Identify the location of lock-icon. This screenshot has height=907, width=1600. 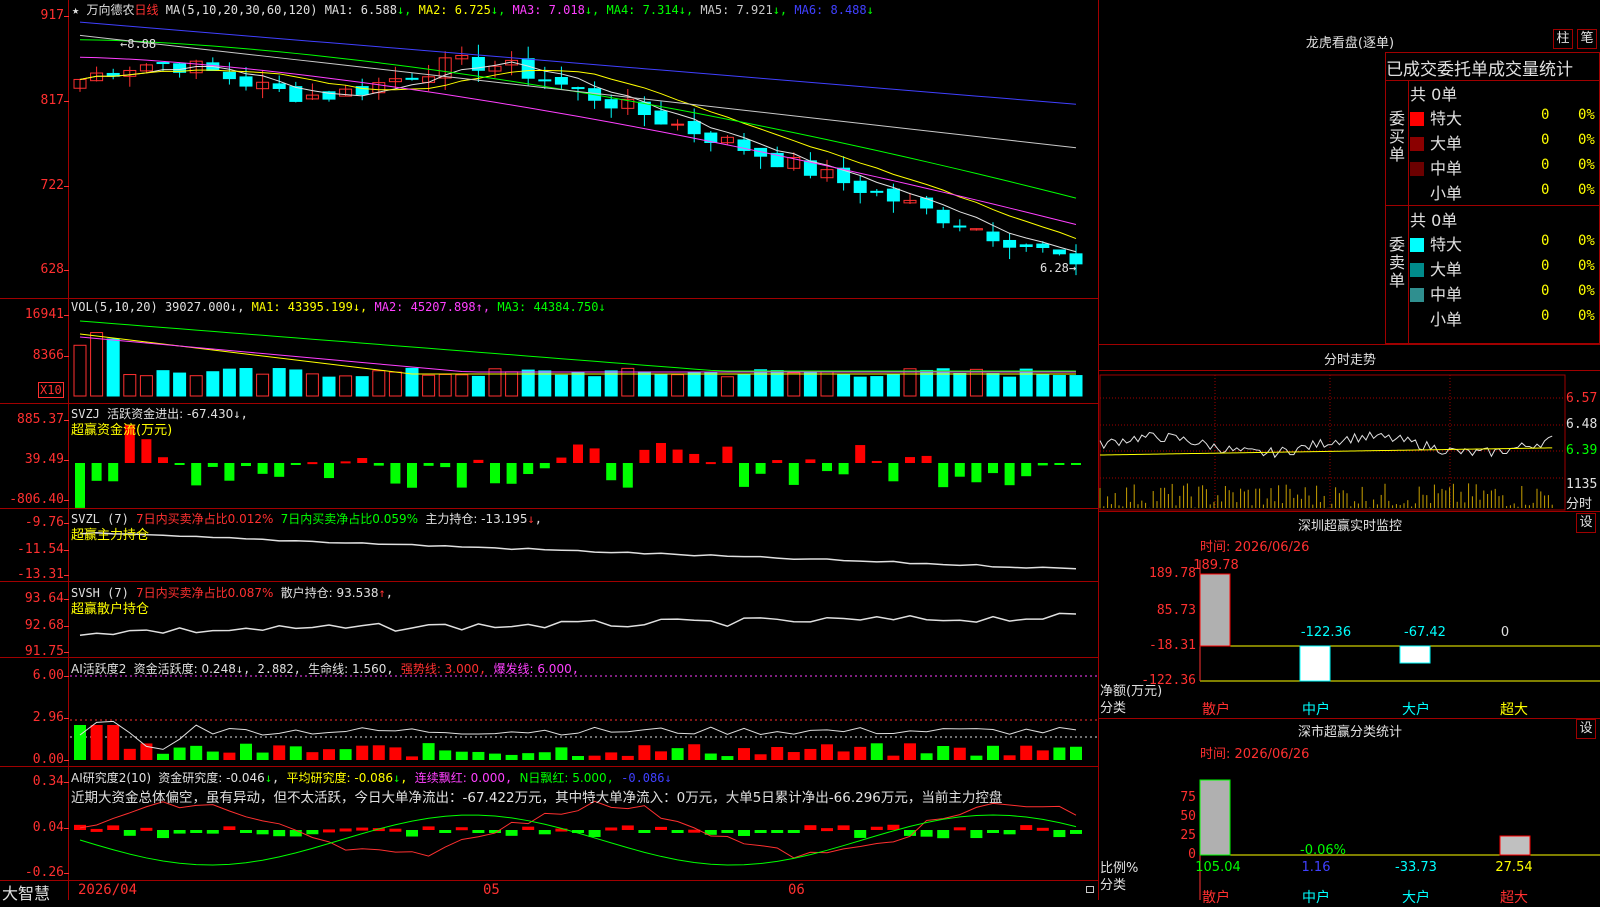
(1090, 889).